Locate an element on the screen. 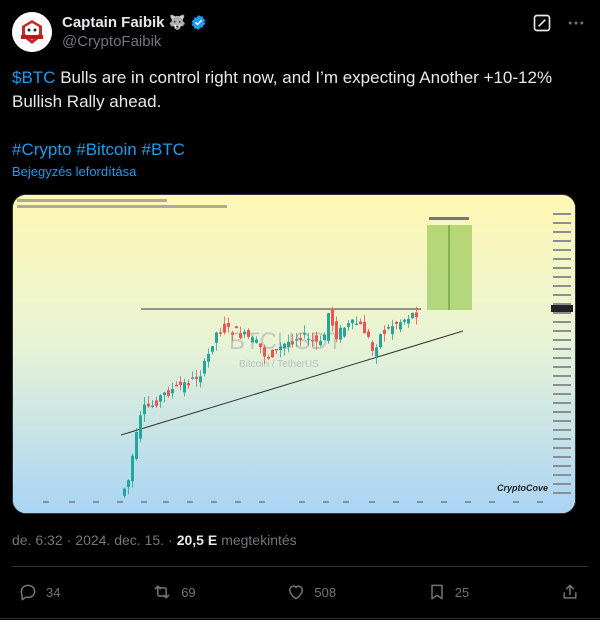  author-name: Captain Faibik is located at coordinates (113, 22).